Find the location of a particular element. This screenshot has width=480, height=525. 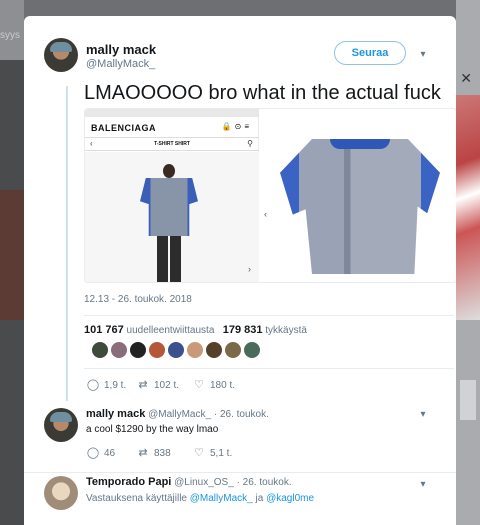

background-right-image is located at coordinates (468, 207).